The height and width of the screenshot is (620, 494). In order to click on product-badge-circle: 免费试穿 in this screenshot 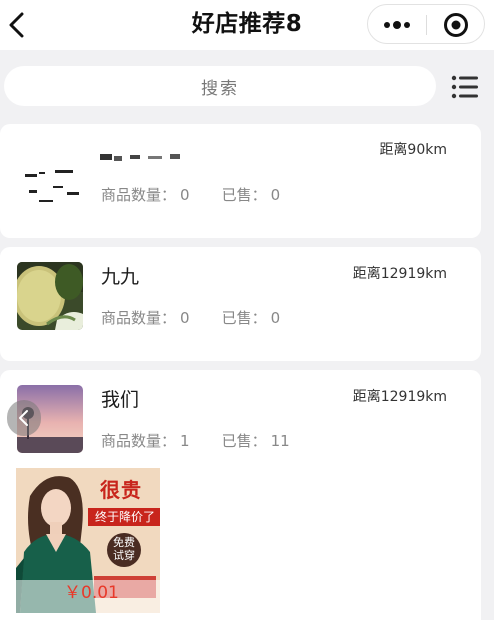, I will do `click(124, 549)`.